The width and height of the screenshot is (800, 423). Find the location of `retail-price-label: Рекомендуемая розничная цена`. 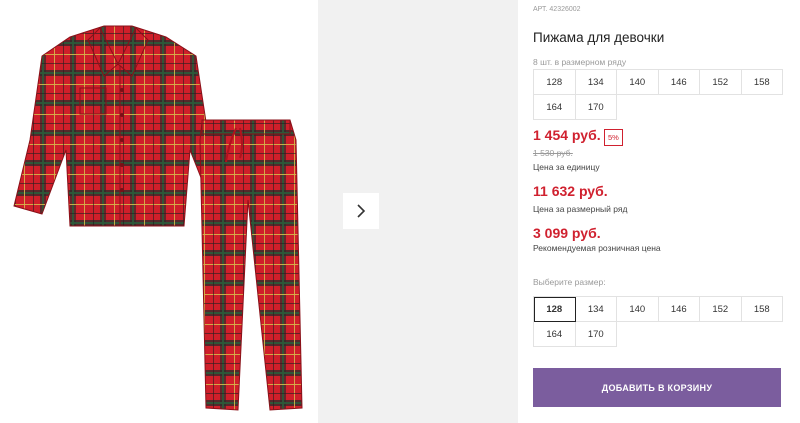

retail-price-label: Рекомендуемая розничная цена is located at coordinates (597, 248).